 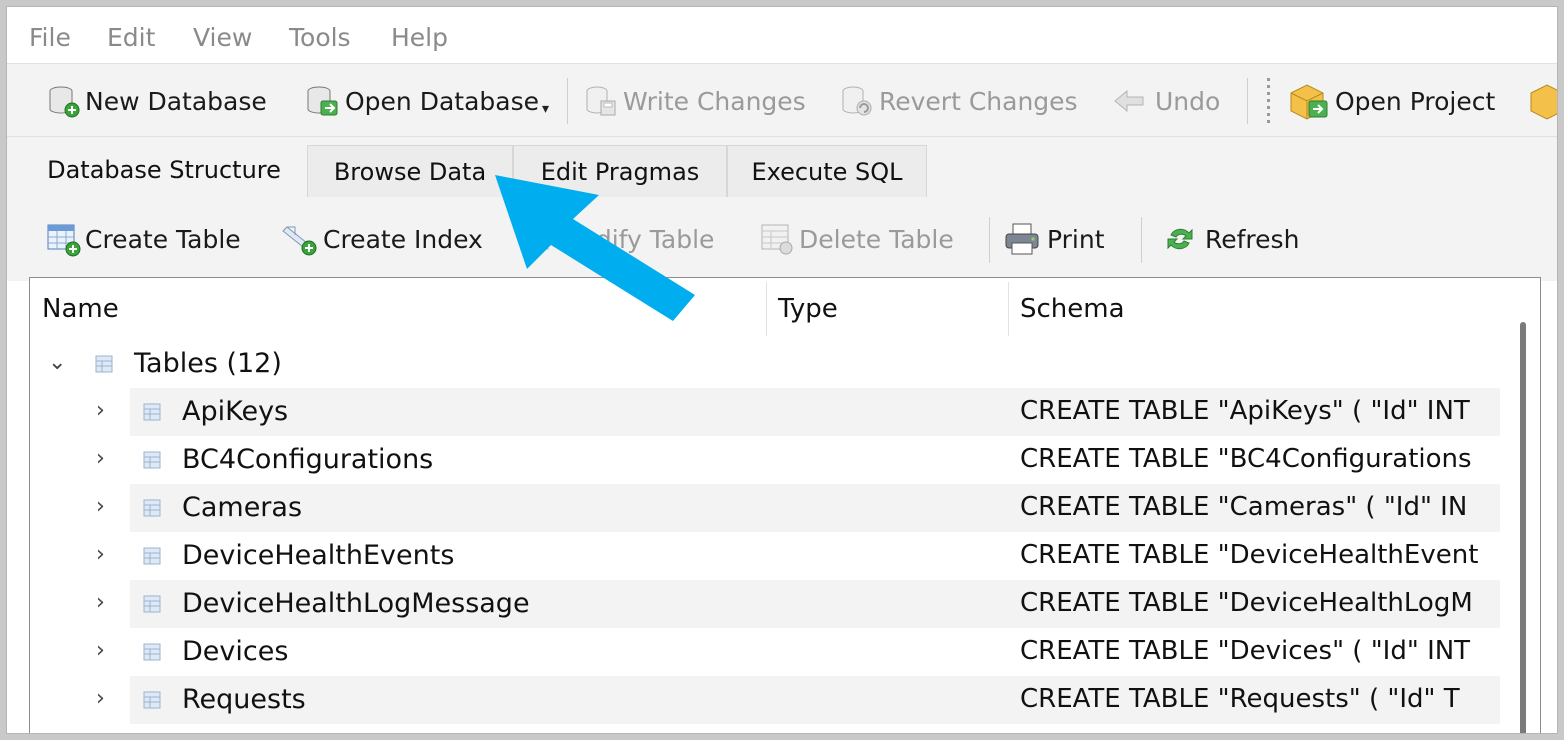 I want to click on refresh-button: Refresh, so click(x=1230, y=239).